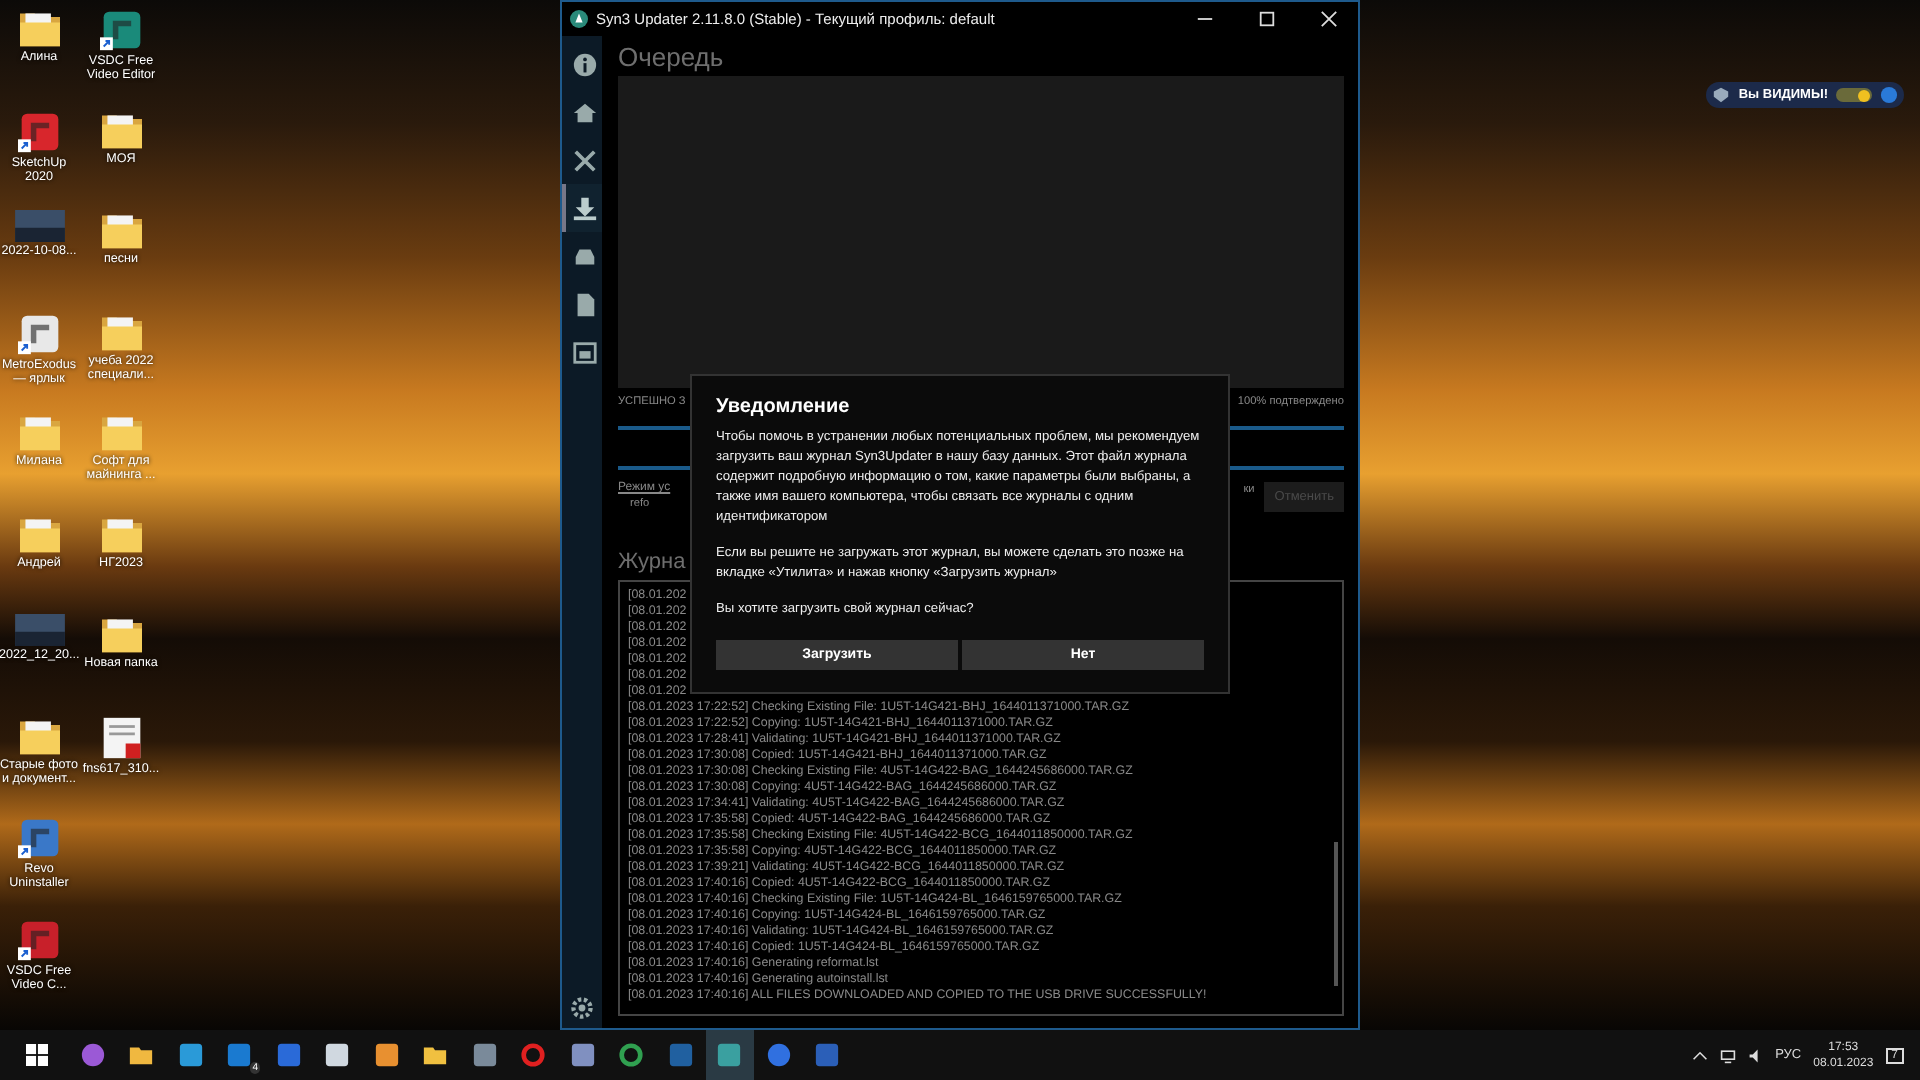 The height and width of the screenshot is (1080, 1920). I want to click on settings-icon, so click(582, 1008).